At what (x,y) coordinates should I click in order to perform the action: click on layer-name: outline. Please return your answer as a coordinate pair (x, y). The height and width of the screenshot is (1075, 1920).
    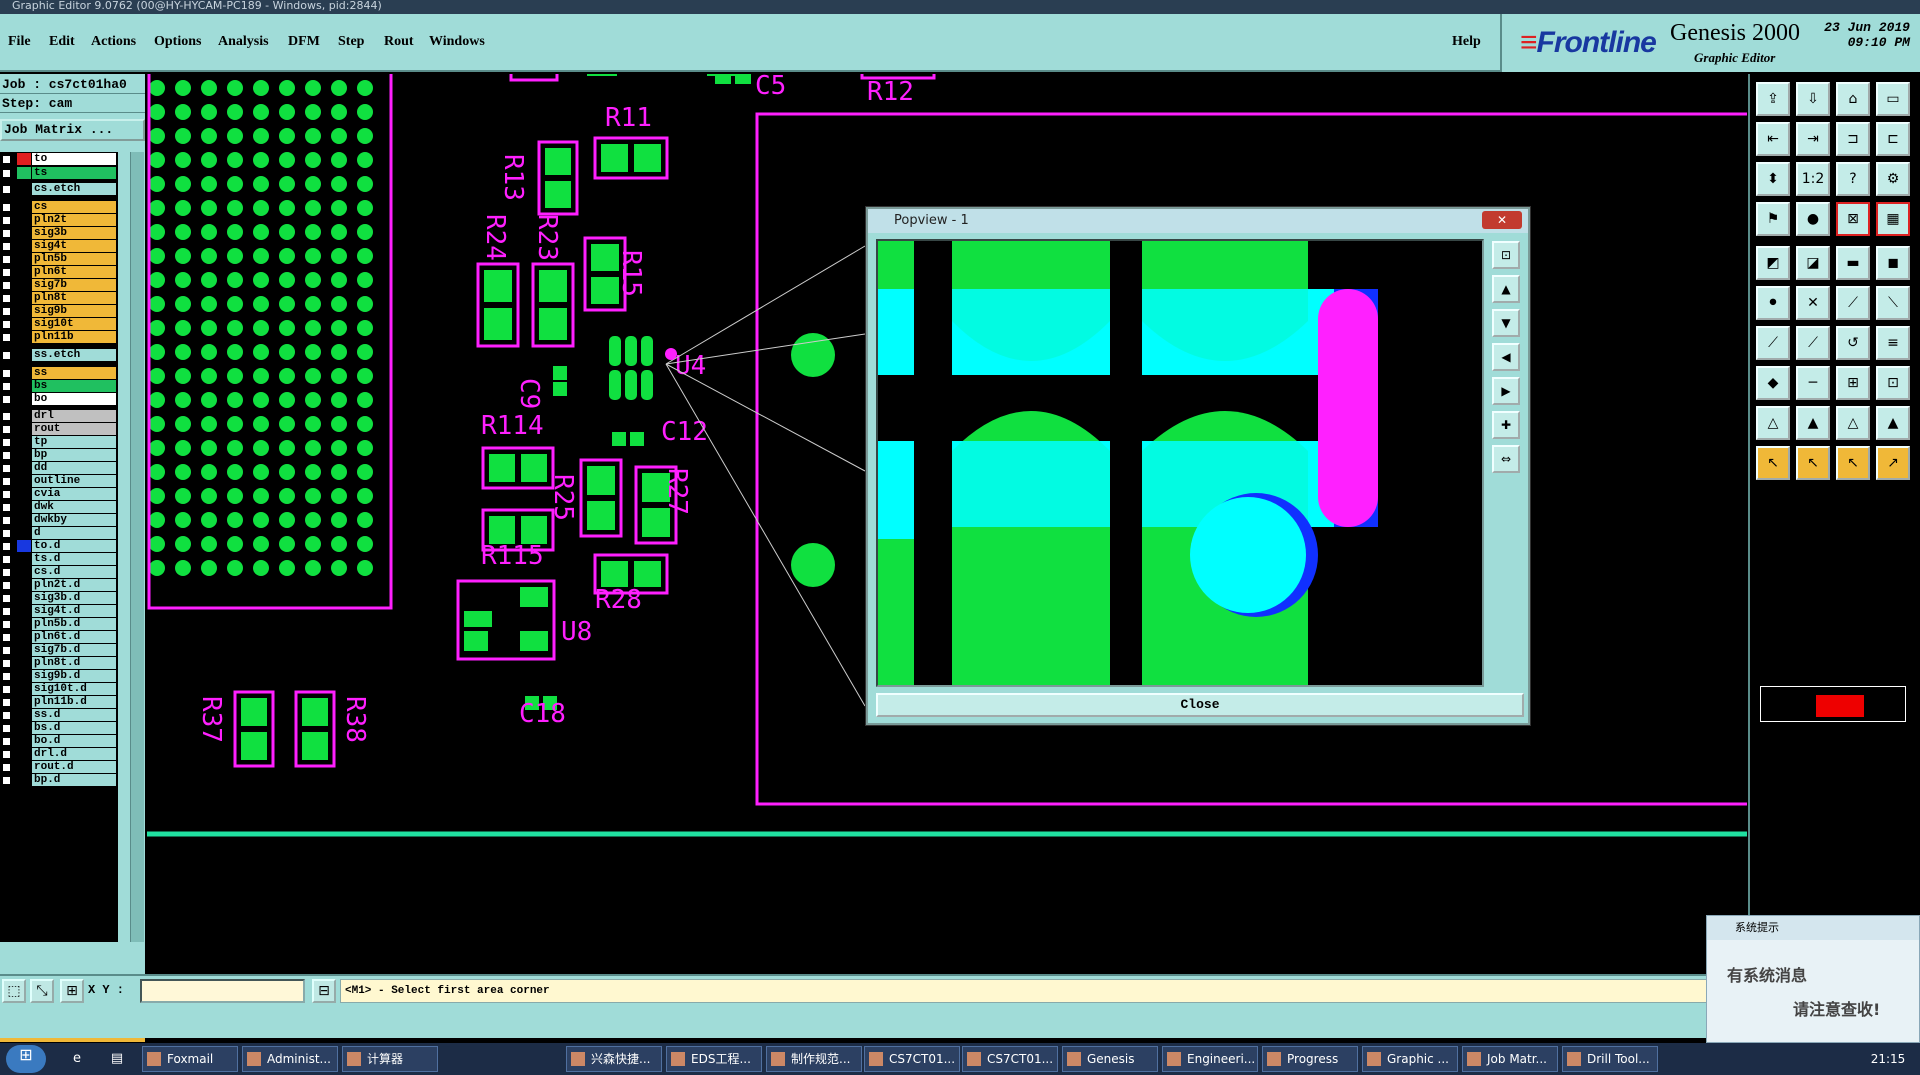
    Looking at the image, I should click on (74, 481).